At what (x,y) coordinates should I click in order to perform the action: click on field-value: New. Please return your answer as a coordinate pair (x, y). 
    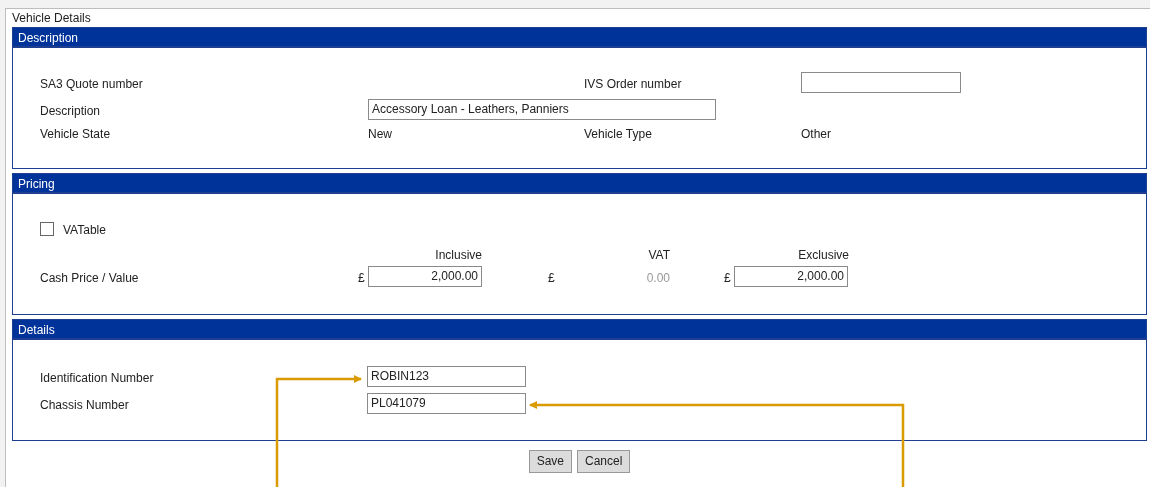
    Looking at the image, I should click on (380, 134).